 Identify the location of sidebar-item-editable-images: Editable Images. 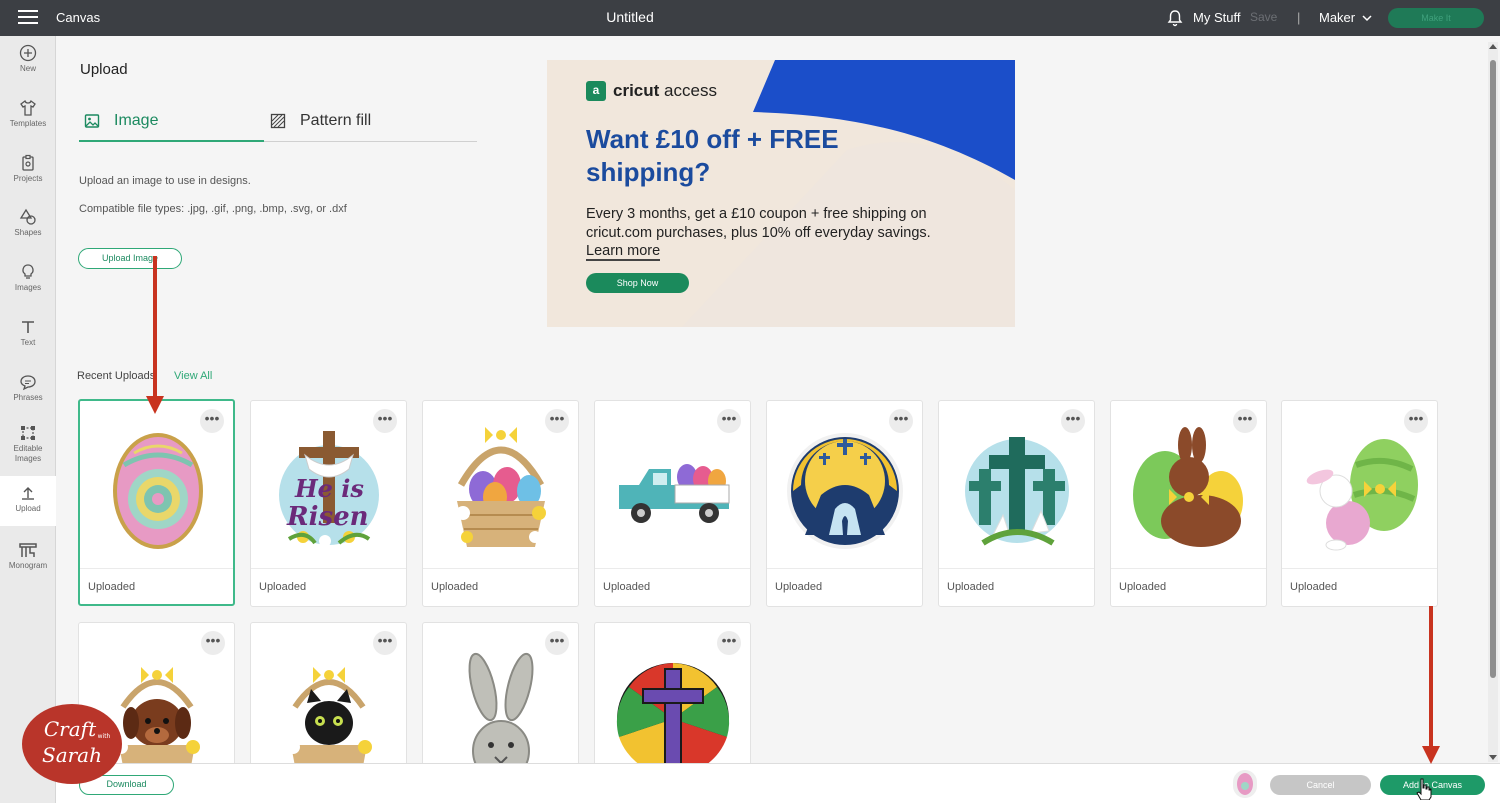
(28, 444).